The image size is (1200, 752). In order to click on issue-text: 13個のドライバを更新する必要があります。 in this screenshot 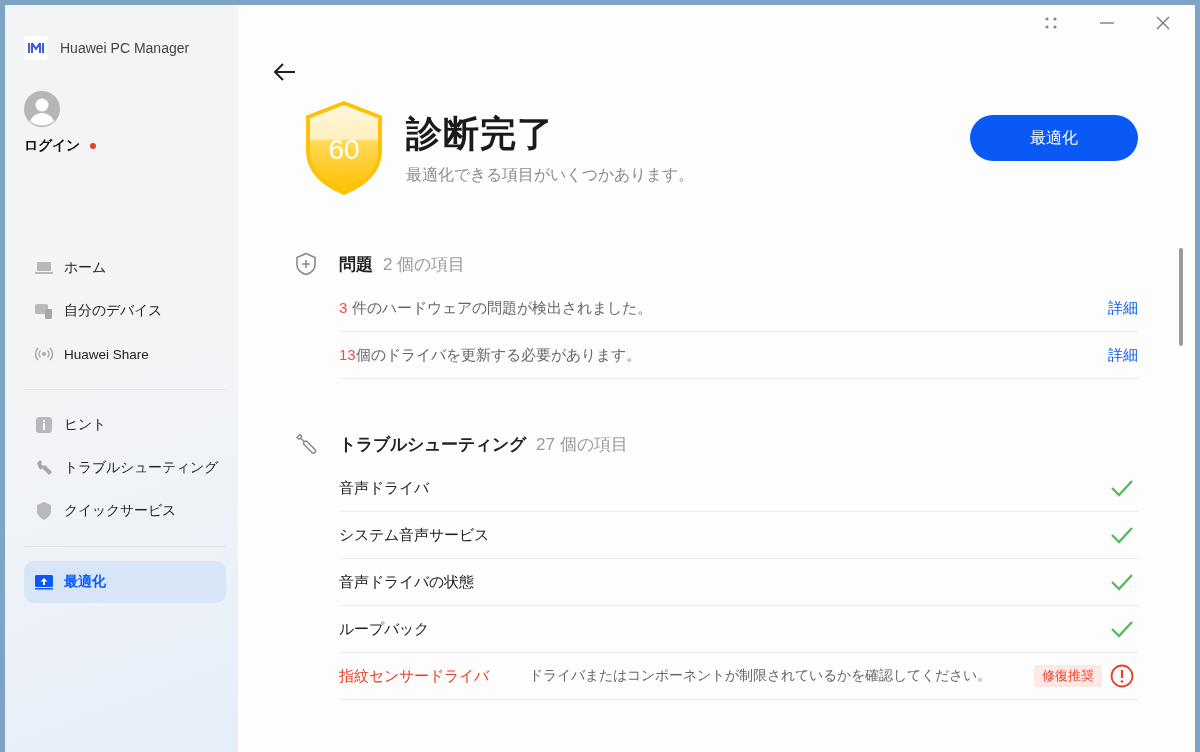, I will do `click(490, 355)`.